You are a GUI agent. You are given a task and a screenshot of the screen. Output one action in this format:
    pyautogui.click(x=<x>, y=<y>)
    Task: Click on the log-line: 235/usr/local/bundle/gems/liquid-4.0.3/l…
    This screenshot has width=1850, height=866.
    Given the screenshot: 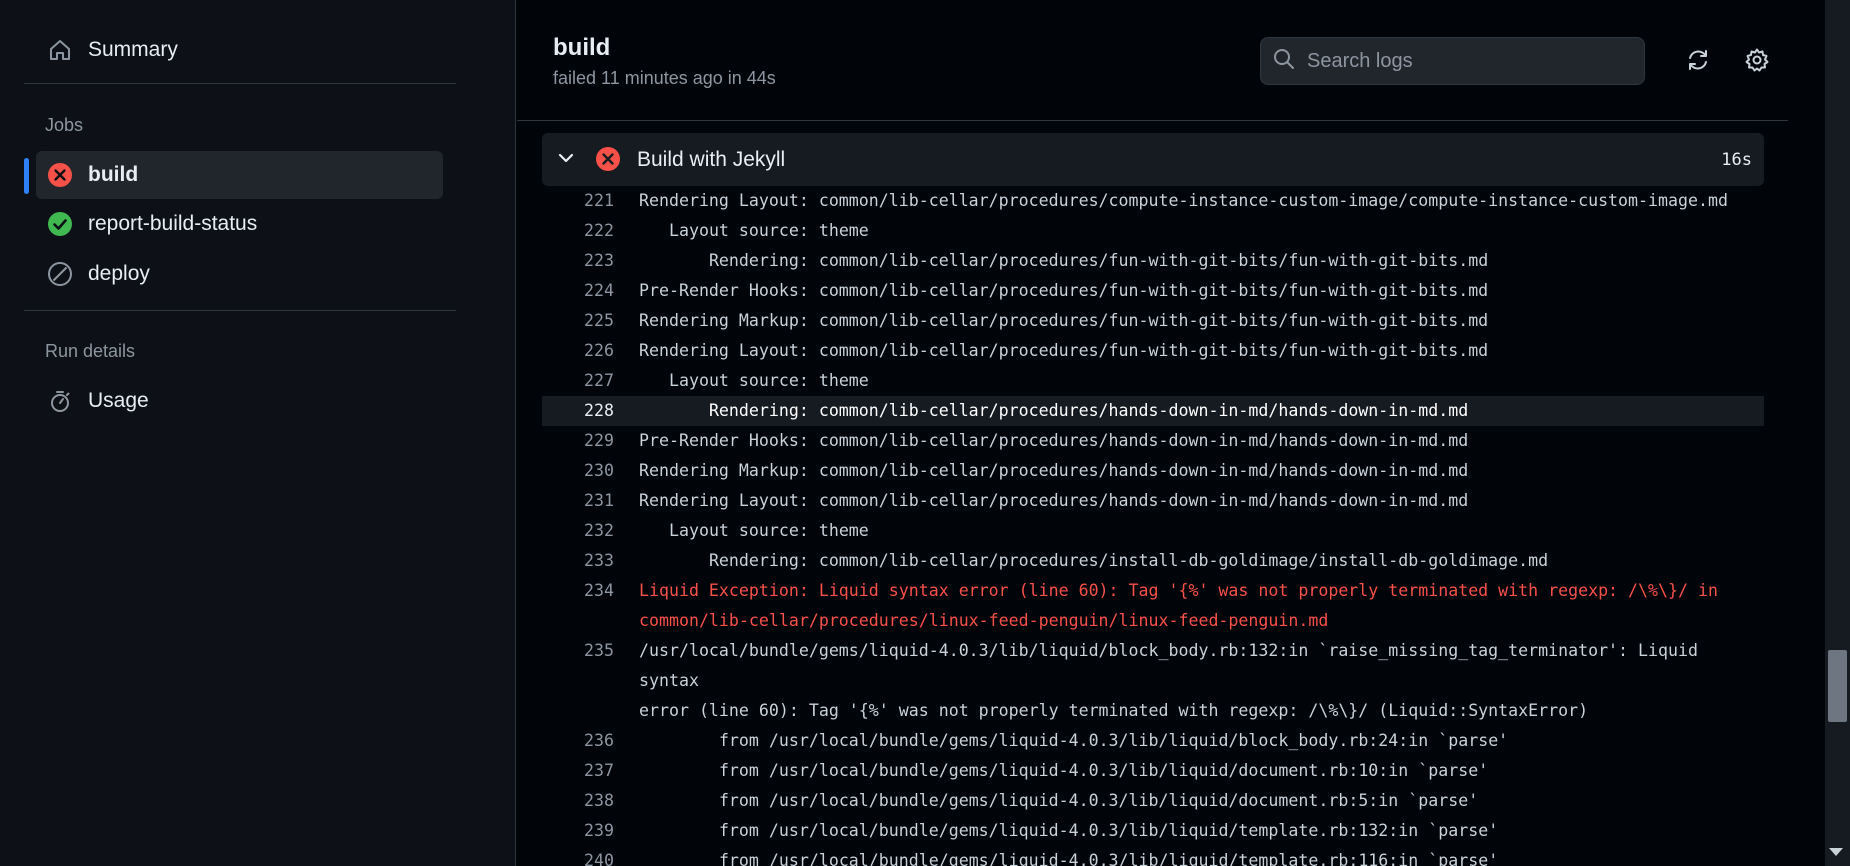 What is the action you would take?
    pyautogui.click(x=1153, y=681)
    